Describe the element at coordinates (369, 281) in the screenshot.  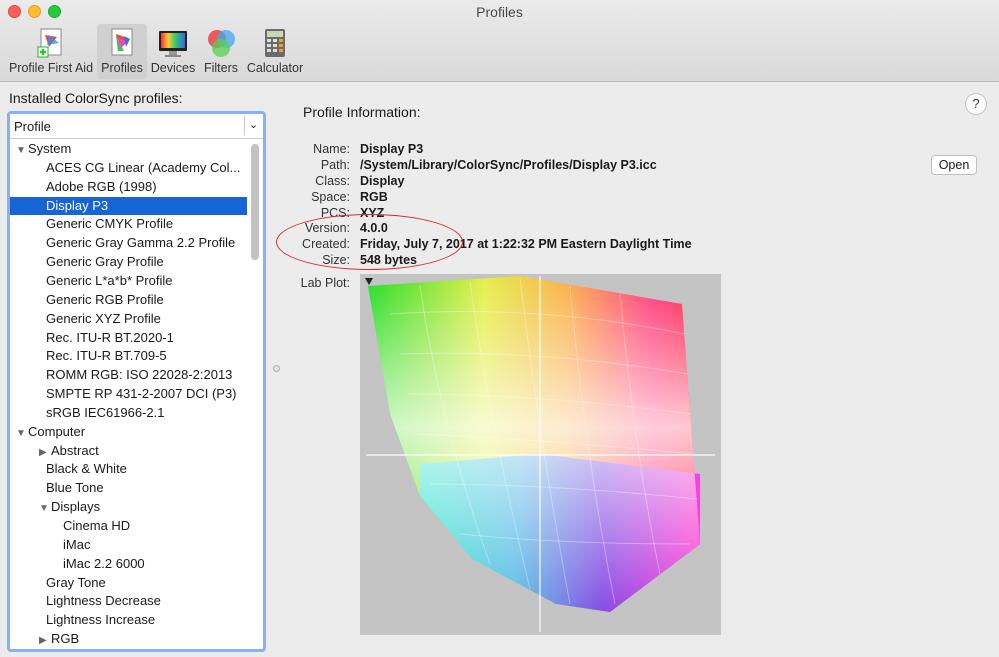
I see `plot-menu-triangle-icon` at that location.